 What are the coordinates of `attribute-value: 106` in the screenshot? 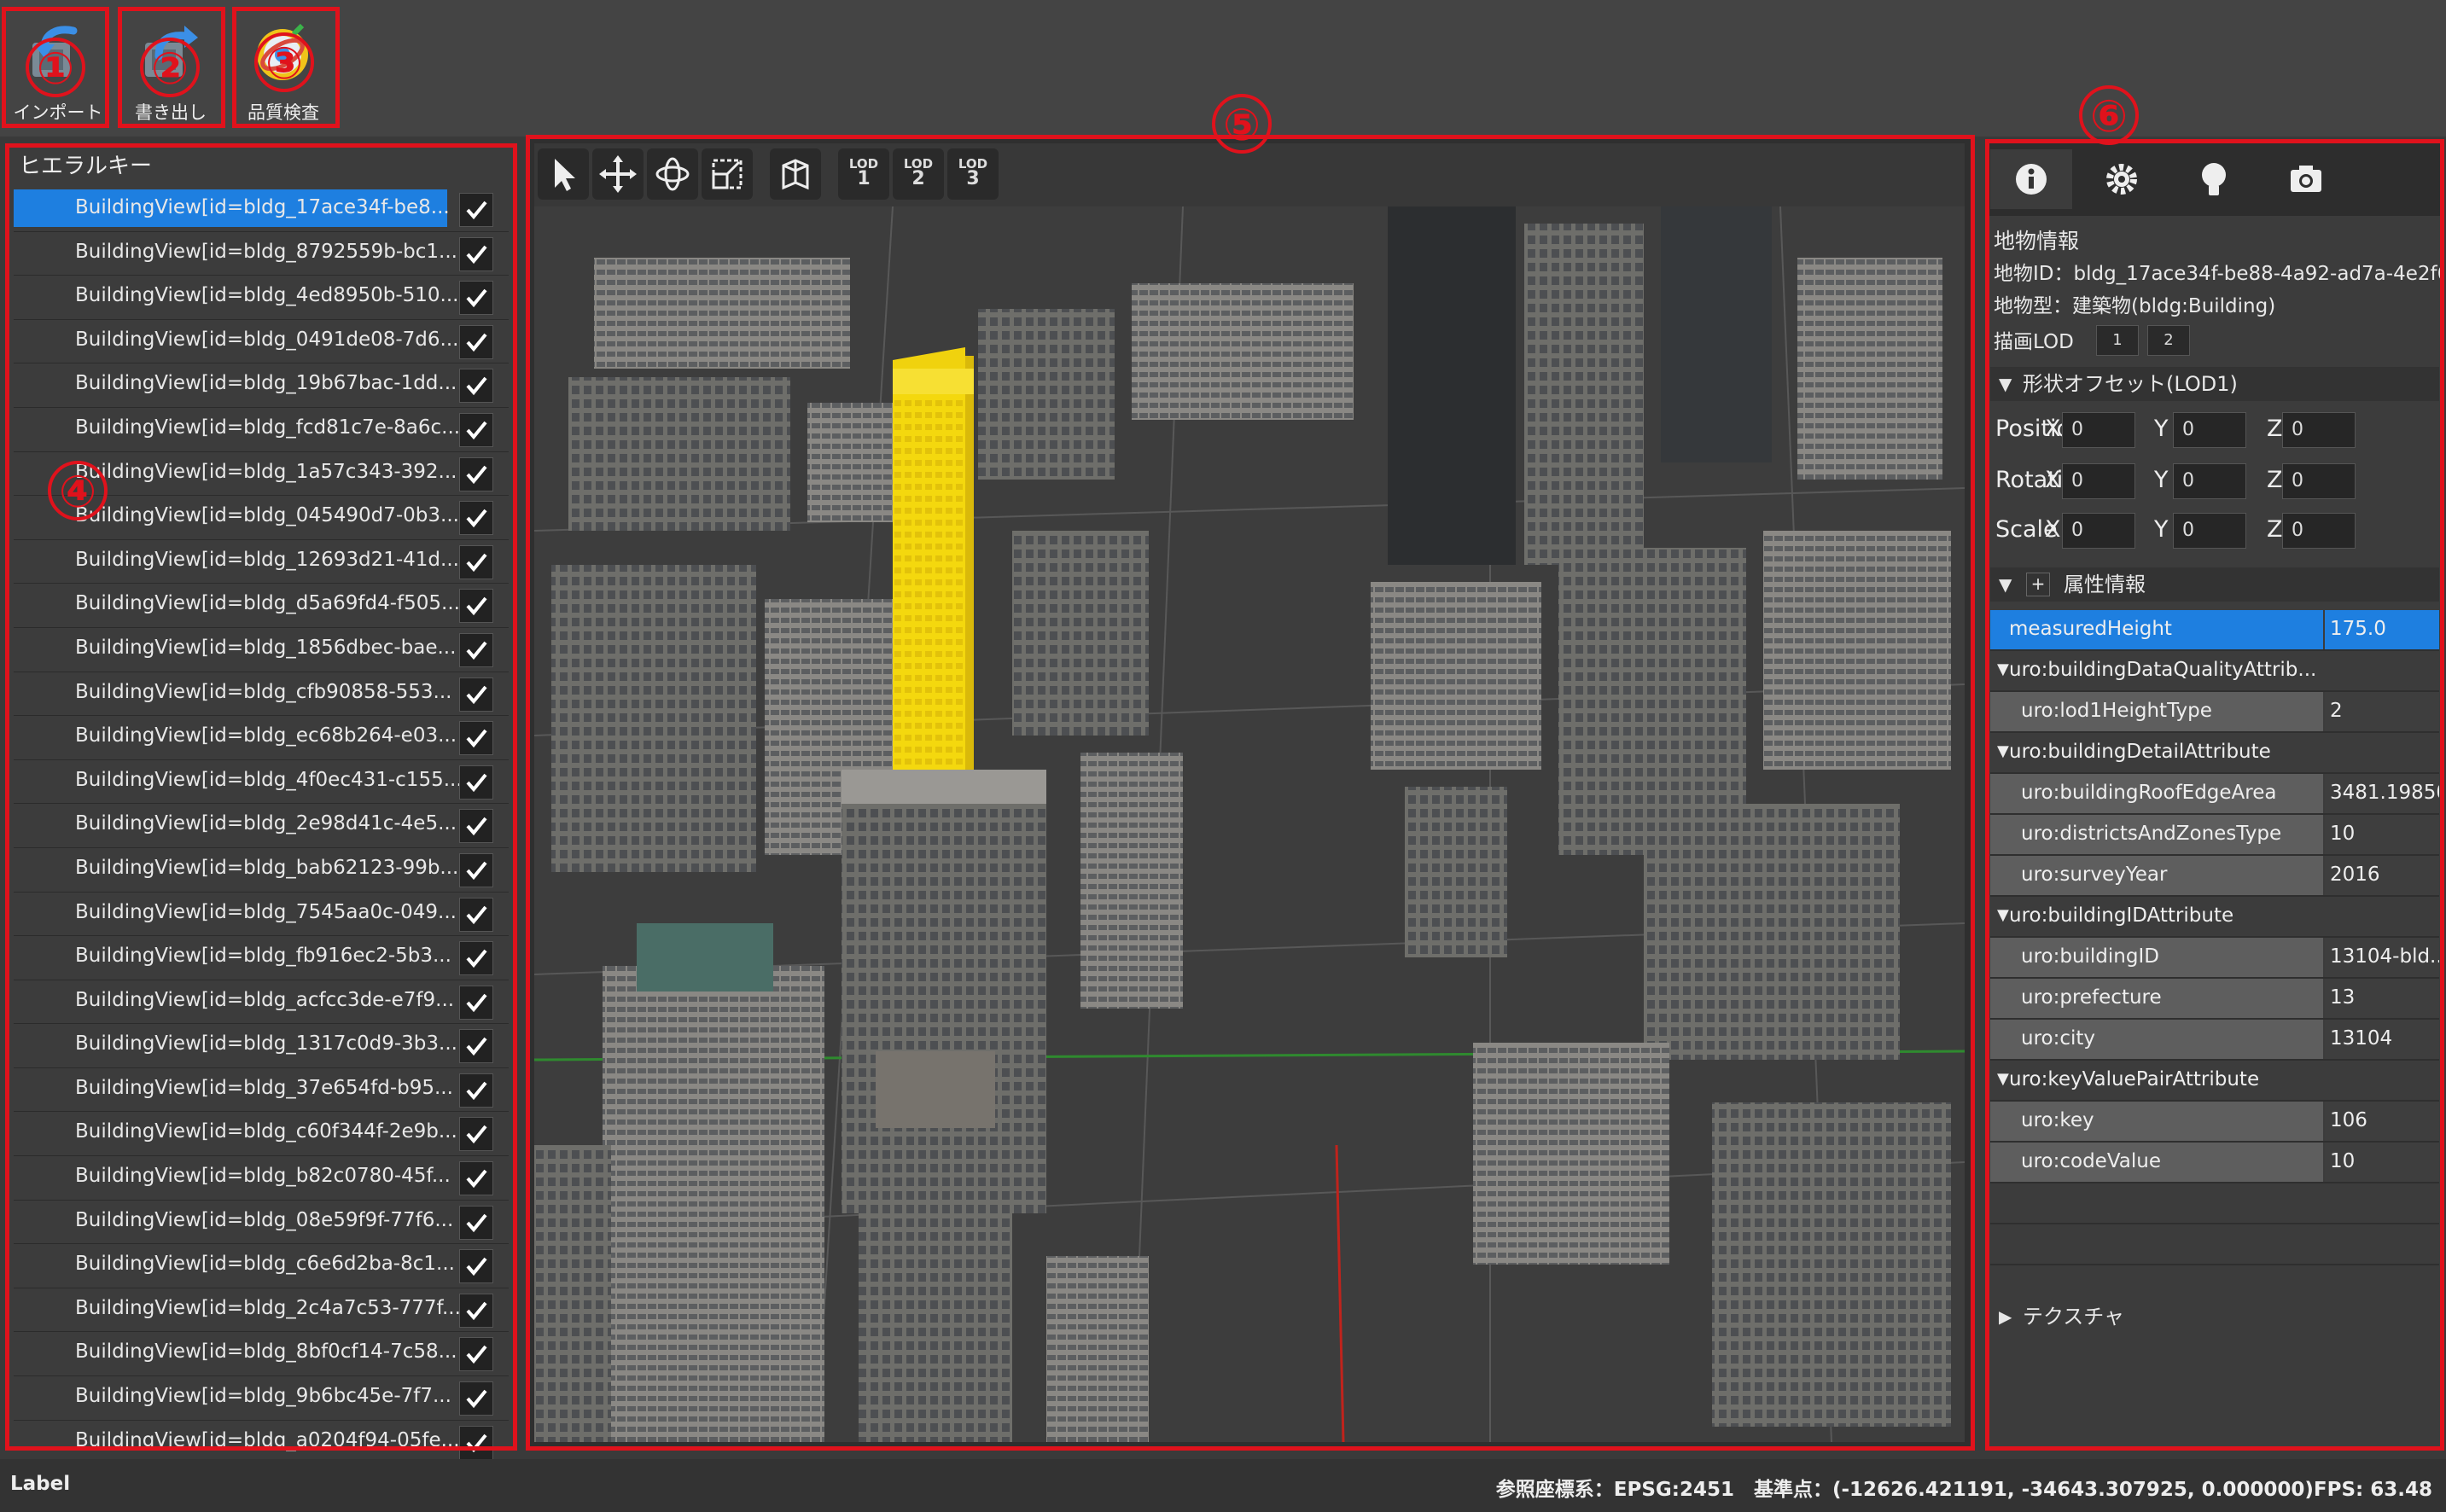 It's located at (2348, 1120).